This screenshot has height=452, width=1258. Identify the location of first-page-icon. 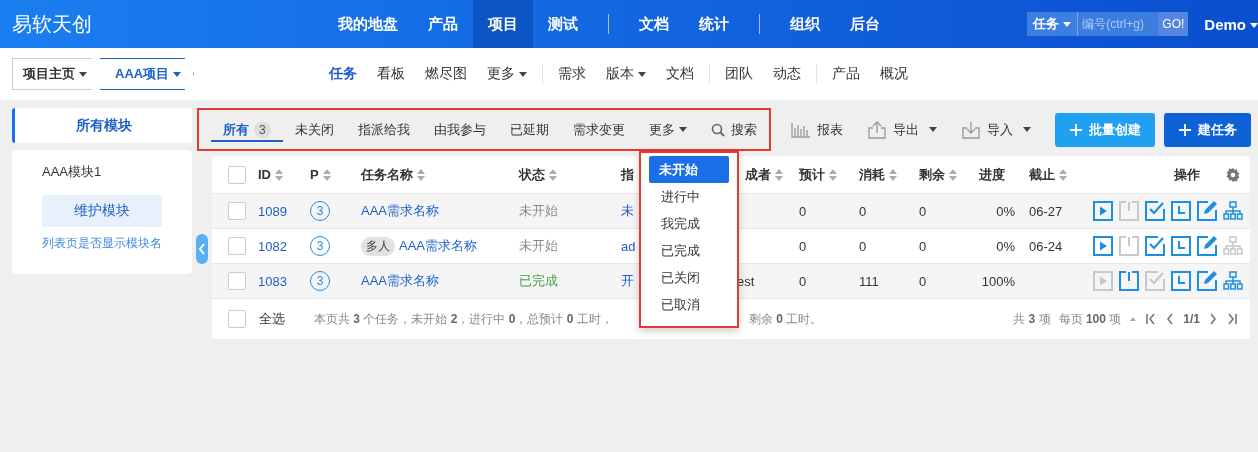
(1151, 319).